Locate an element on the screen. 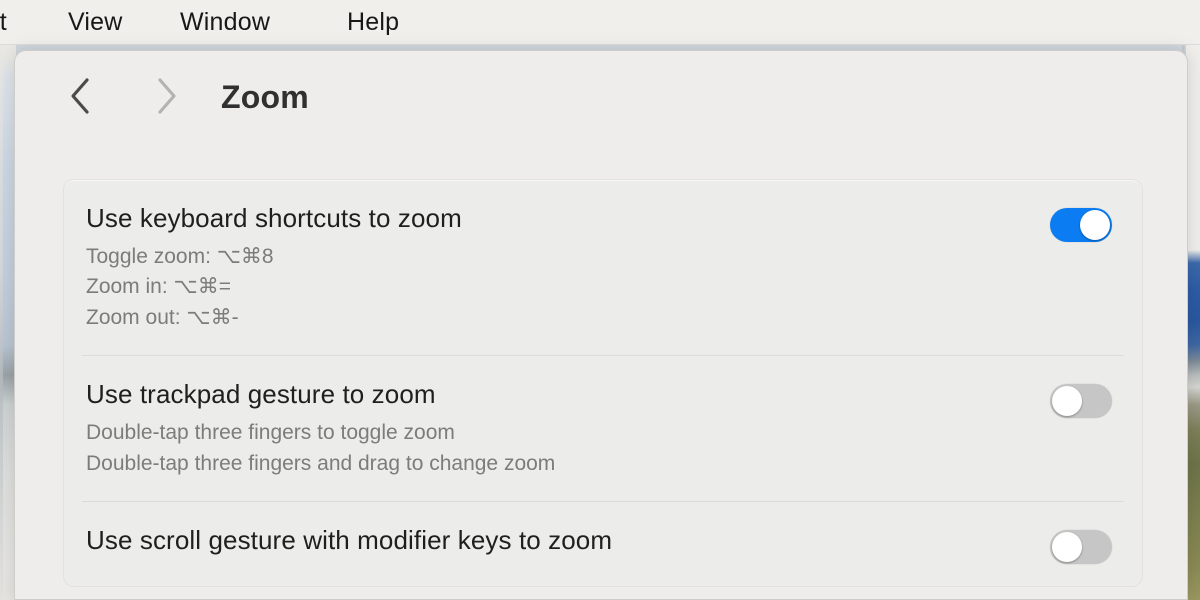  chevron-right-icon is located at coordinates (167, 96).